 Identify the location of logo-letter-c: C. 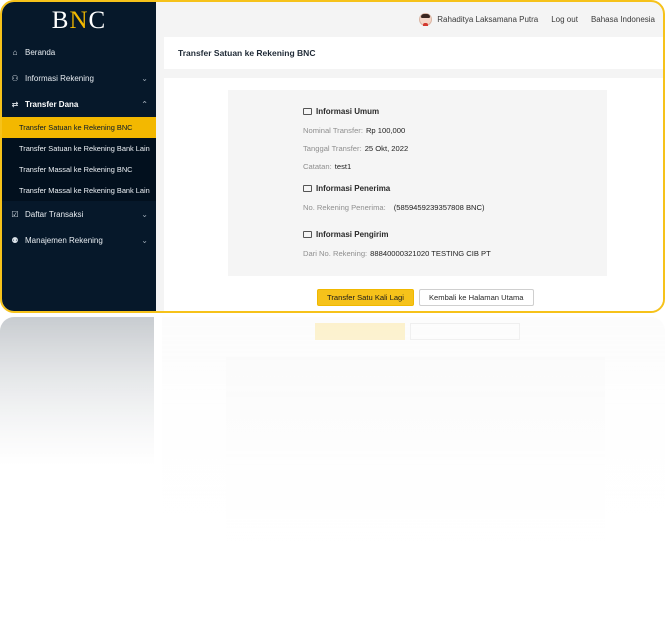
(97, 20).